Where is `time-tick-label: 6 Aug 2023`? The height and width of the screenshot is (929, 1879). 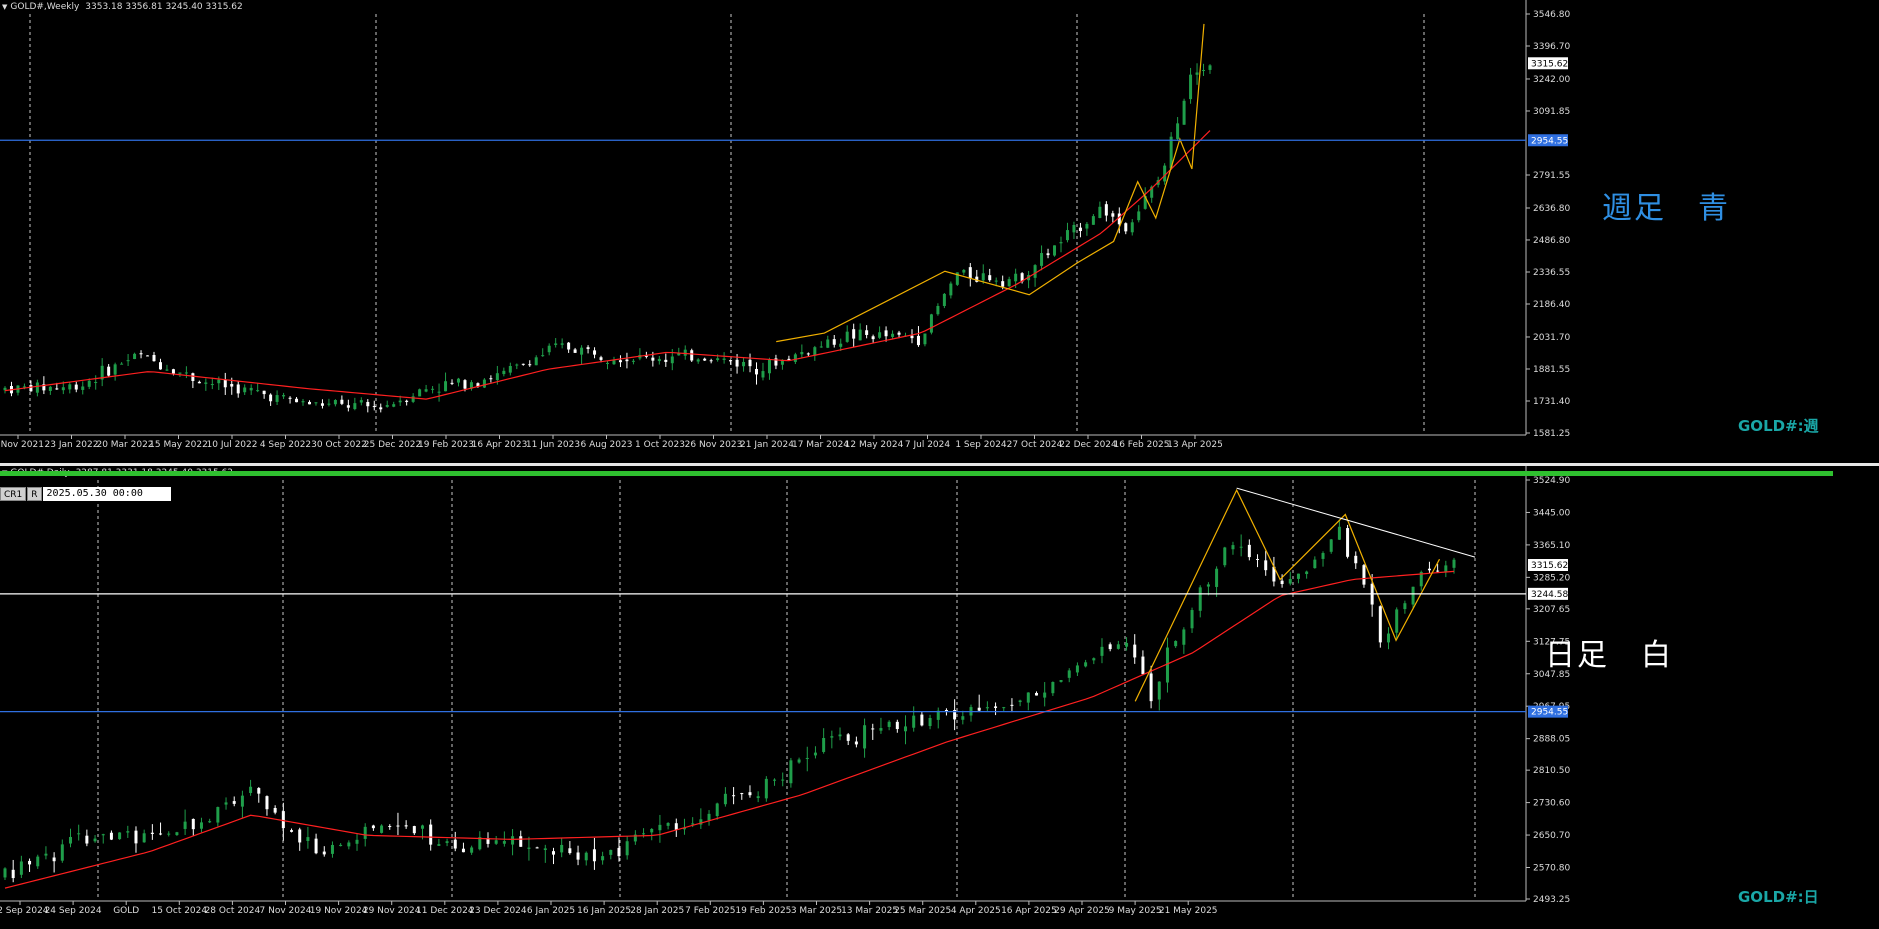
time-tick-label: 6 Aug 2023 is located at coordinates (607, 445).